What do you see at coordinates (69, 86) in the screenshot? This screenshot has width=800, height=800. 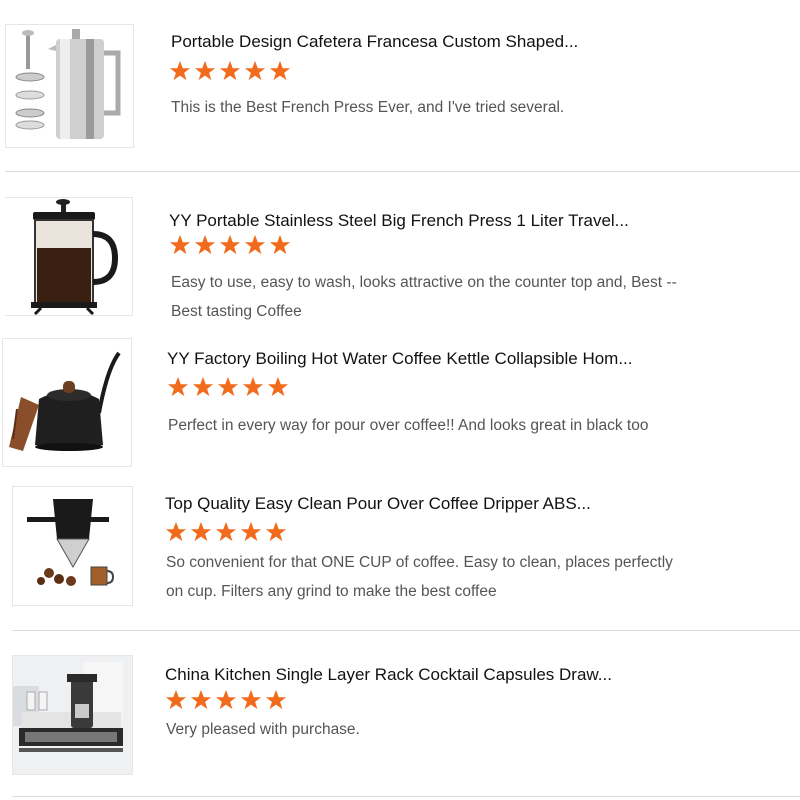 I see `stainless-french-press-icon` at bounding box center [69, 86].